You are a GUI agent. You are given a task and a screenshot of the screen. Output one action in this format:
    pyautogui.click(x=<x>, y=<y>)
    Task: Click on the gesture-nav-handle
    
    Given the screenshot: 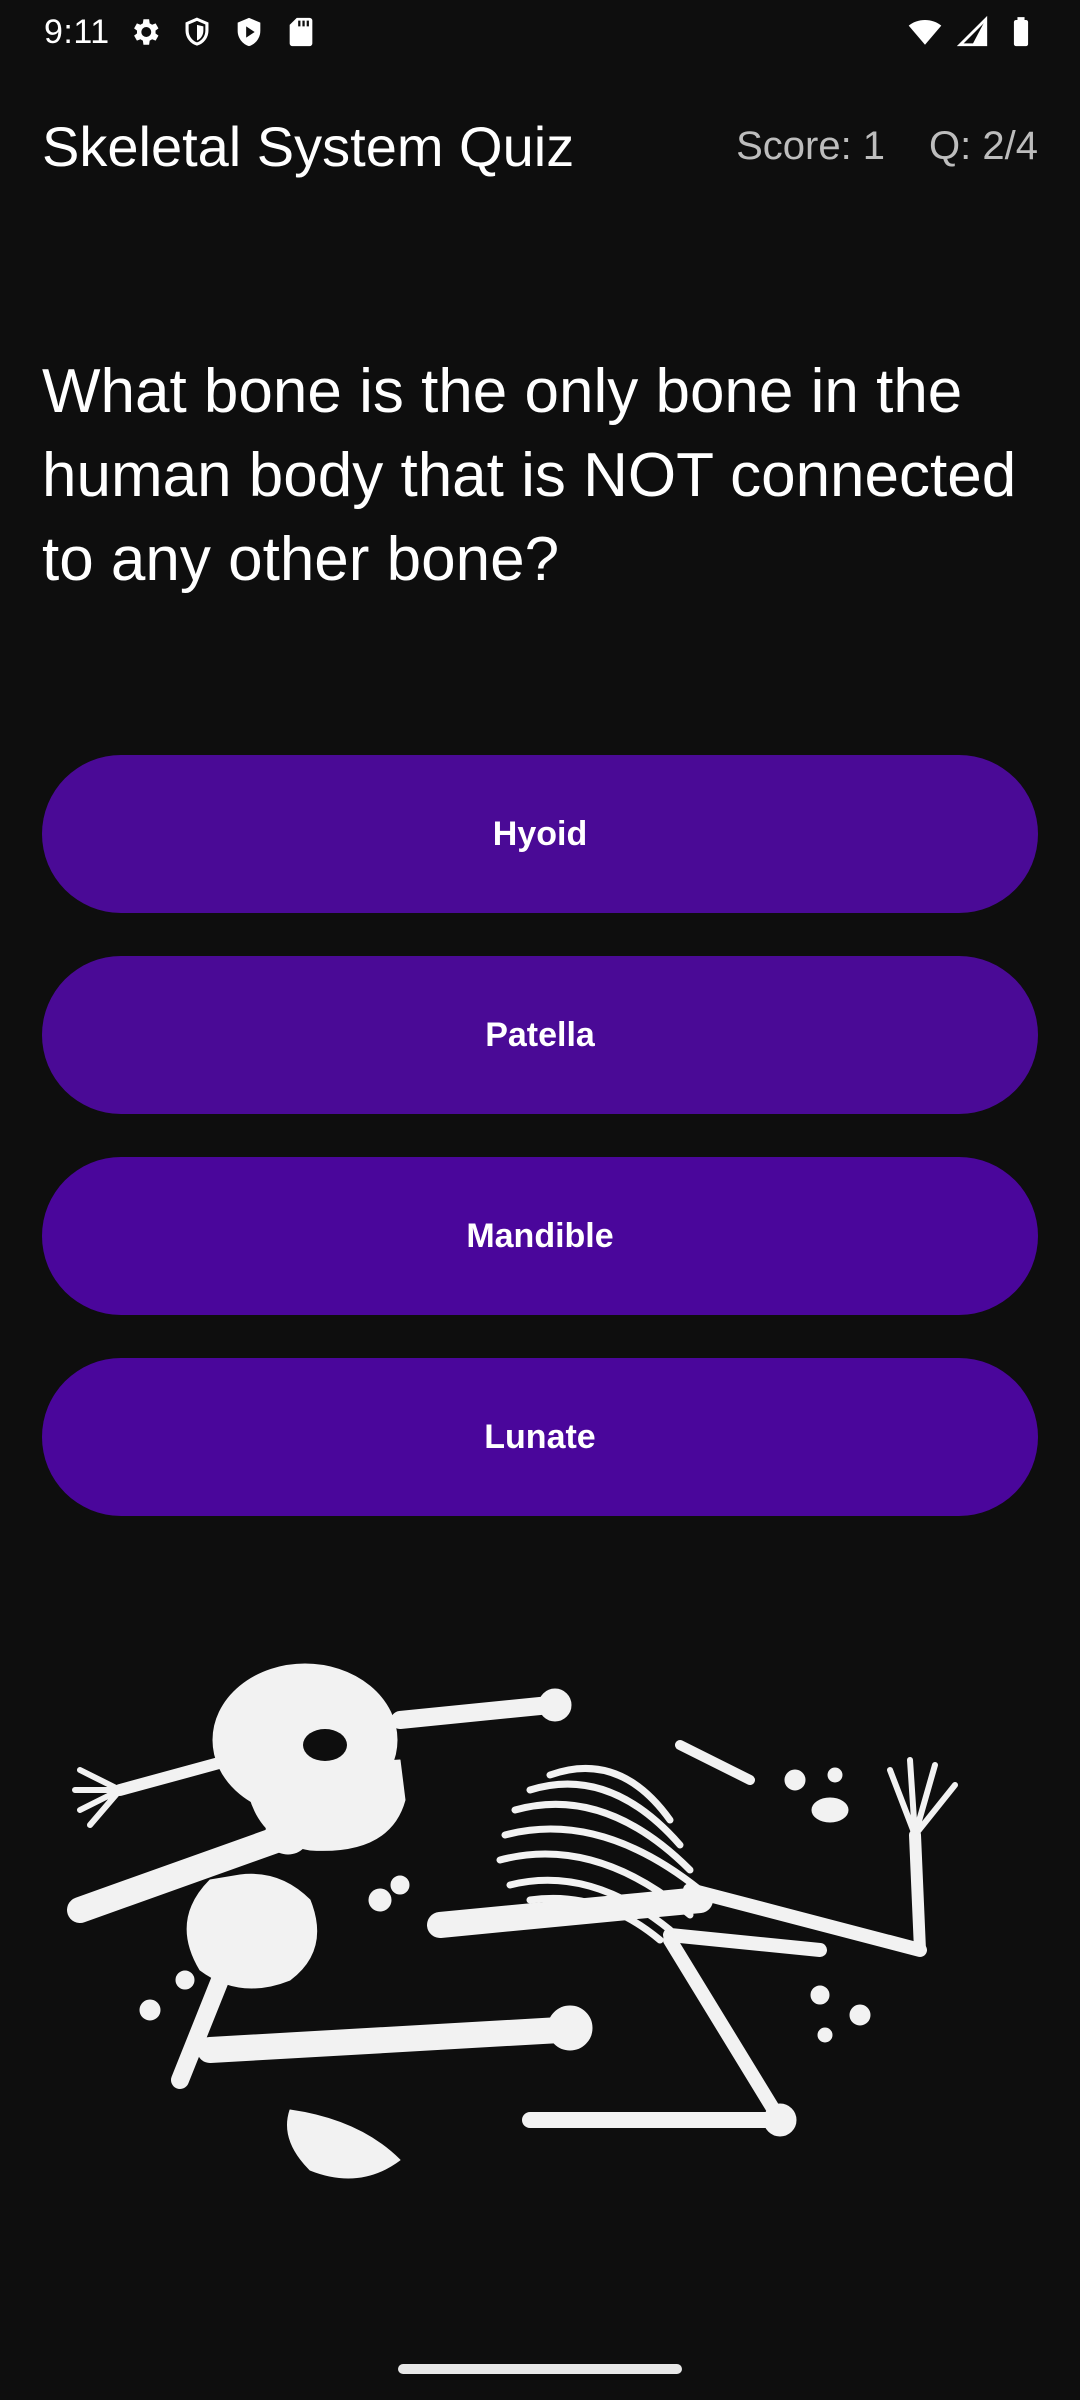 What is the action you would take?
    pyautogui.click(x=540, y=2369)
    